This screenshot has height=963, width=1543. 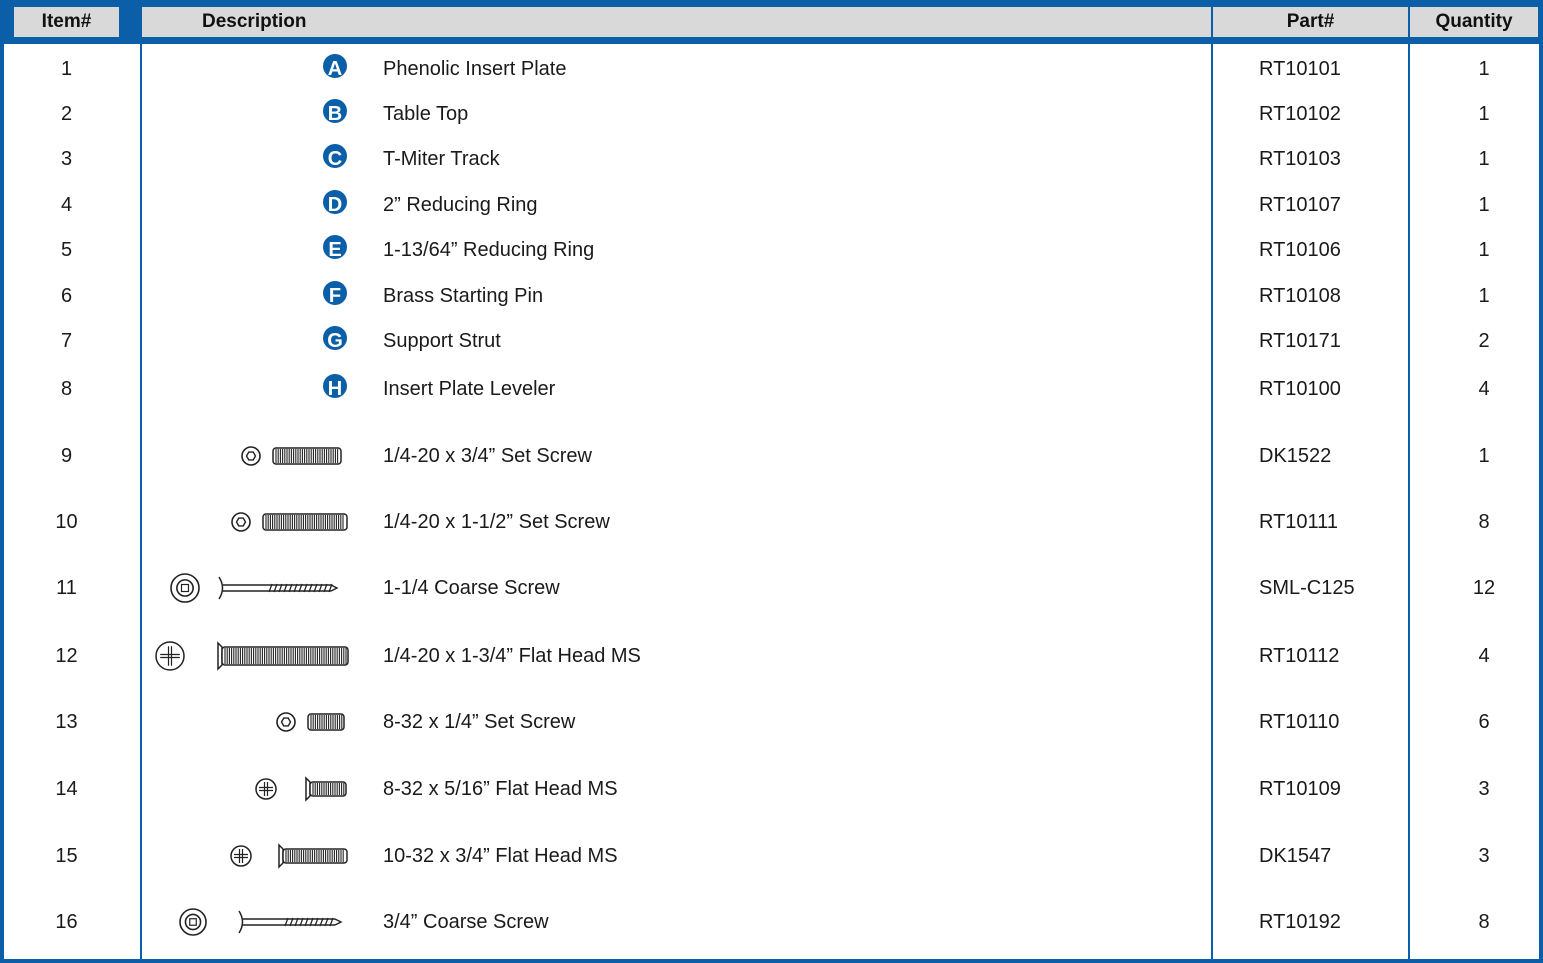 What do you see at coordinates (289, 522) in the screenshot?
I see `set-screw-long-icon` at bounding box center [289, 522].